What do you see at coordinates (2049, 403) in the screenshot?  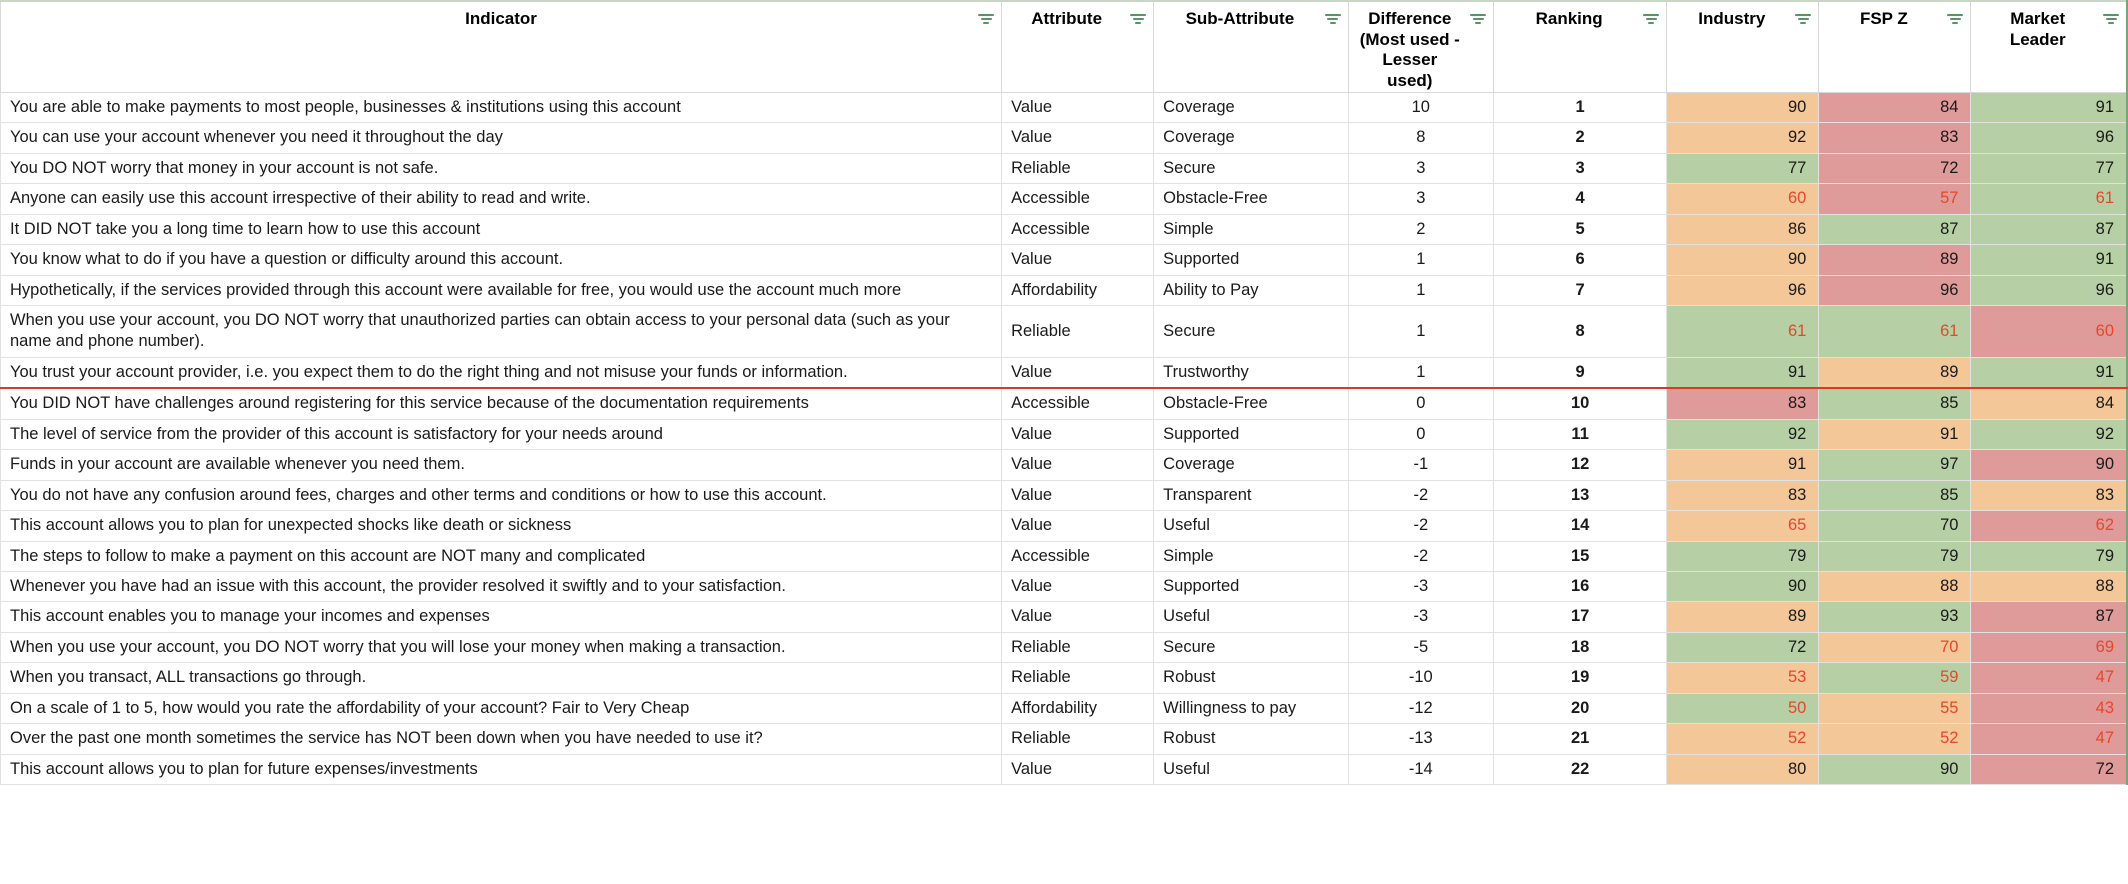 I see `cell-market-leader: 84` at bounding box center [2049, 403].